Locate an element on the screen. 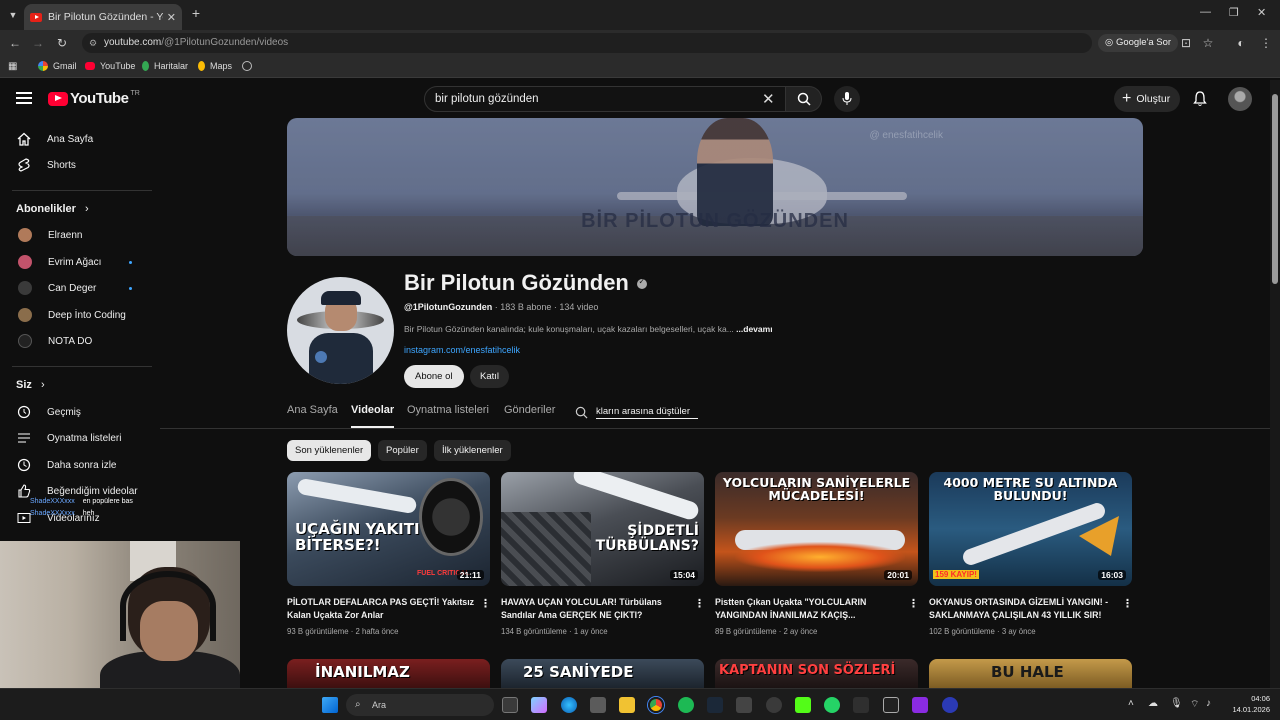  search-input: bir pilotun gözünden is located at coordinates (605, 99).